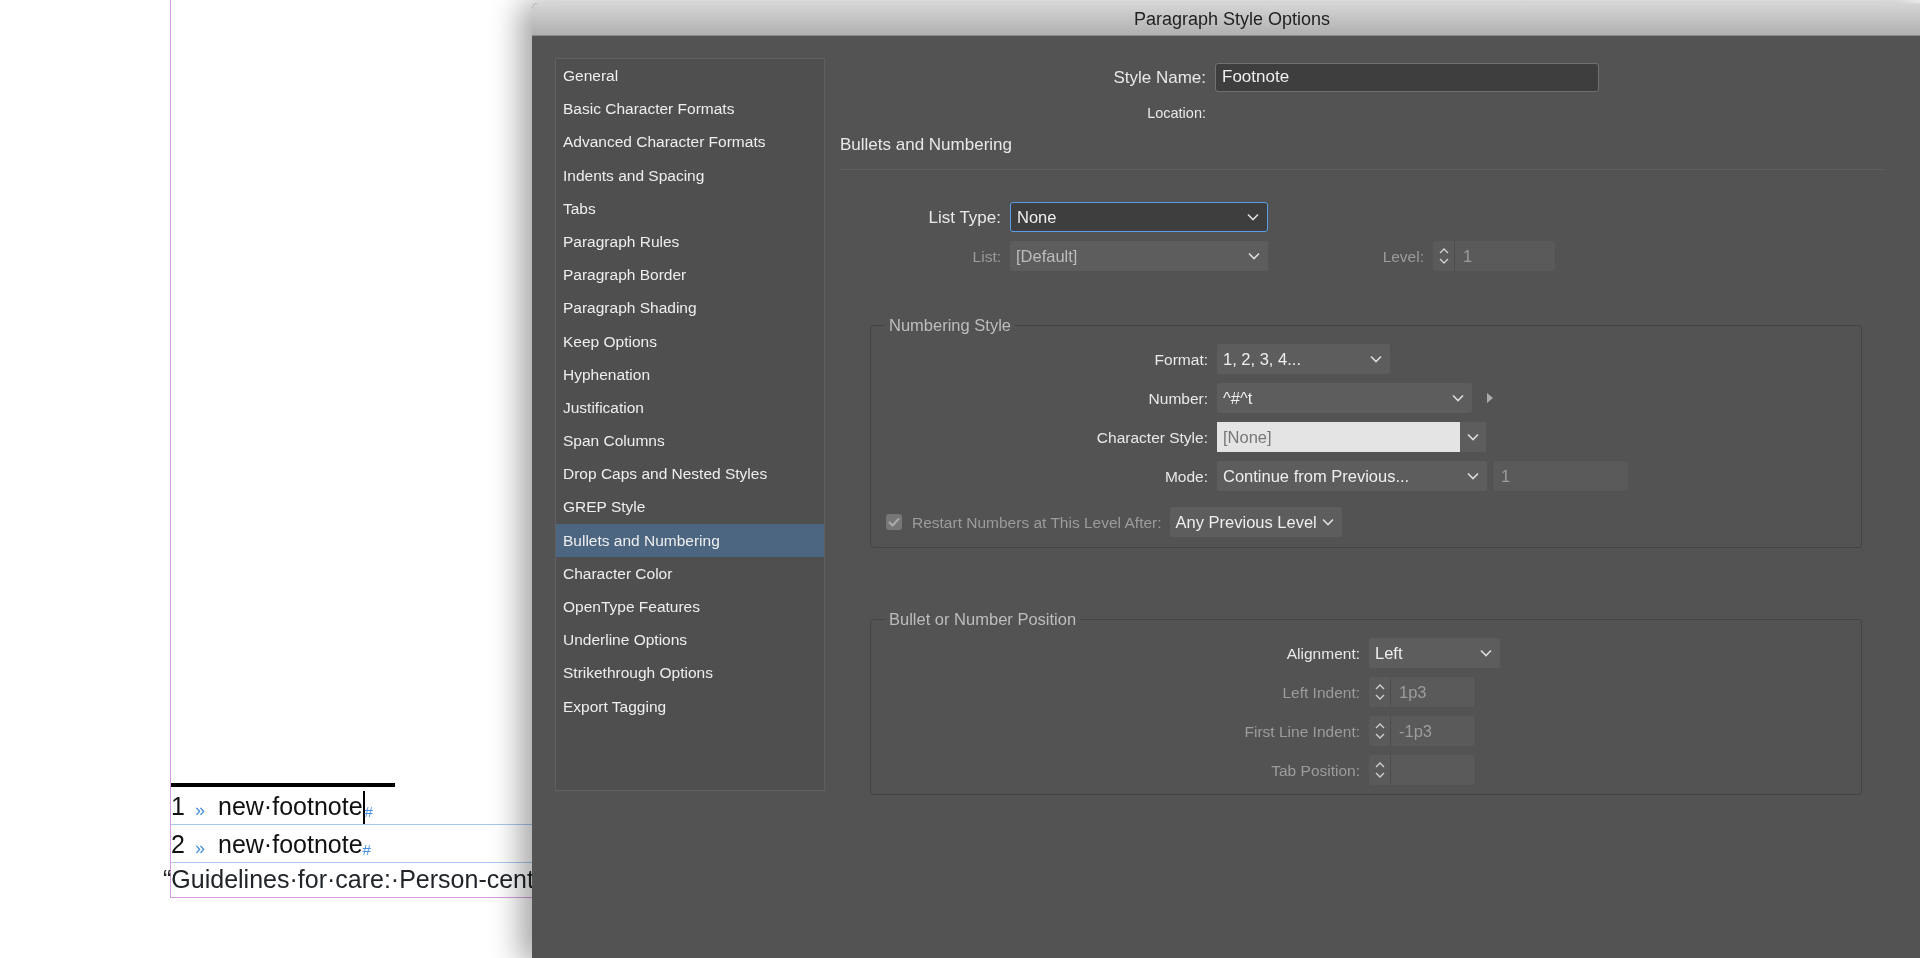 This screenshot has height=958, width=1920. I want to click on category-item: Advanced Character Formats, so click(690, 142).